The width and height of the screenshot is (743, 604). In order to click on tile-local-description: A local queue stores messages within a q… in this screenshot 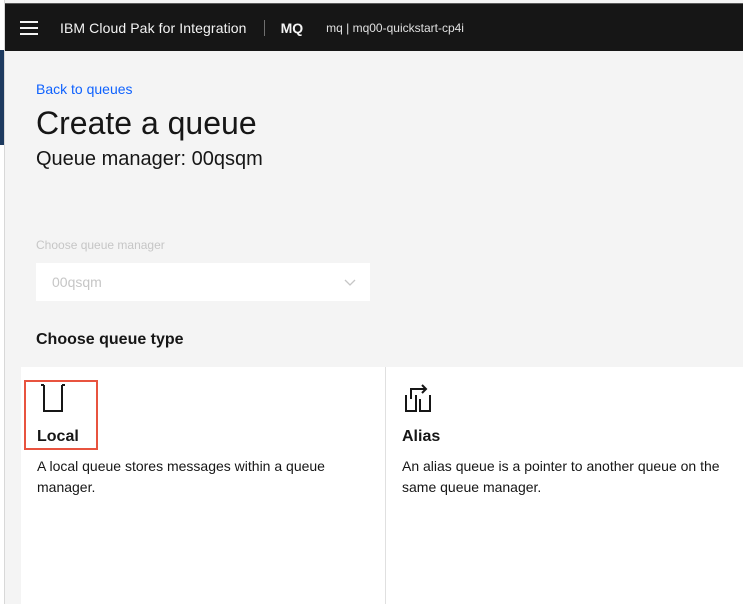, I will do `click(181, 476)`.